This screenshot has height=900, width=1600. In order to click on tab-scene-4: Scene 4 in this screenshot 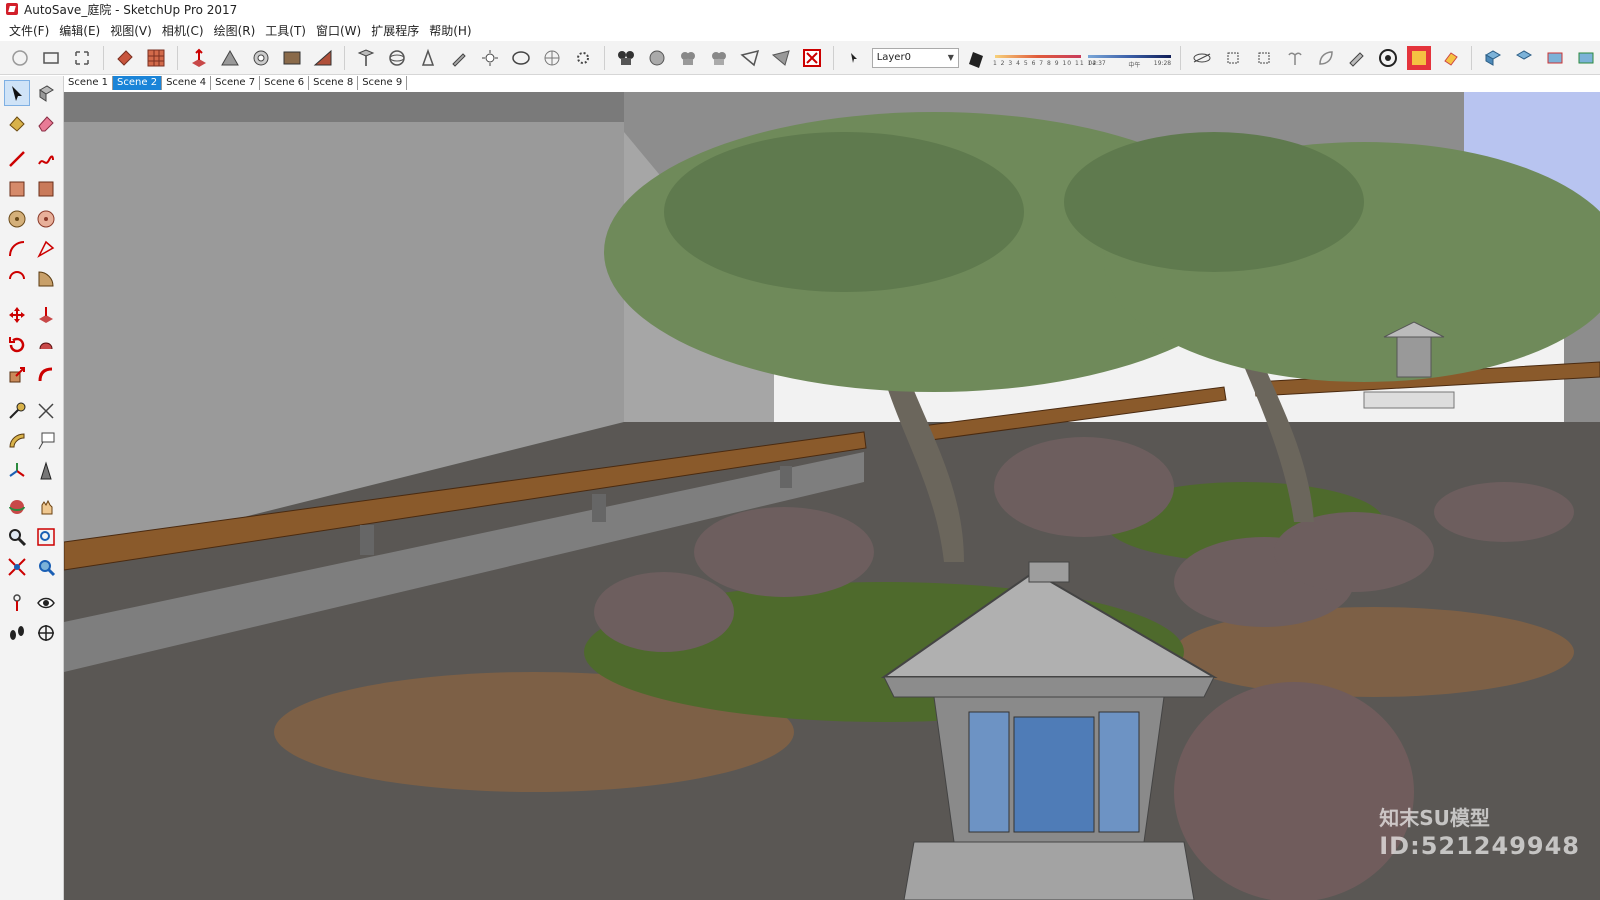, I will do `click(187, 83)`.